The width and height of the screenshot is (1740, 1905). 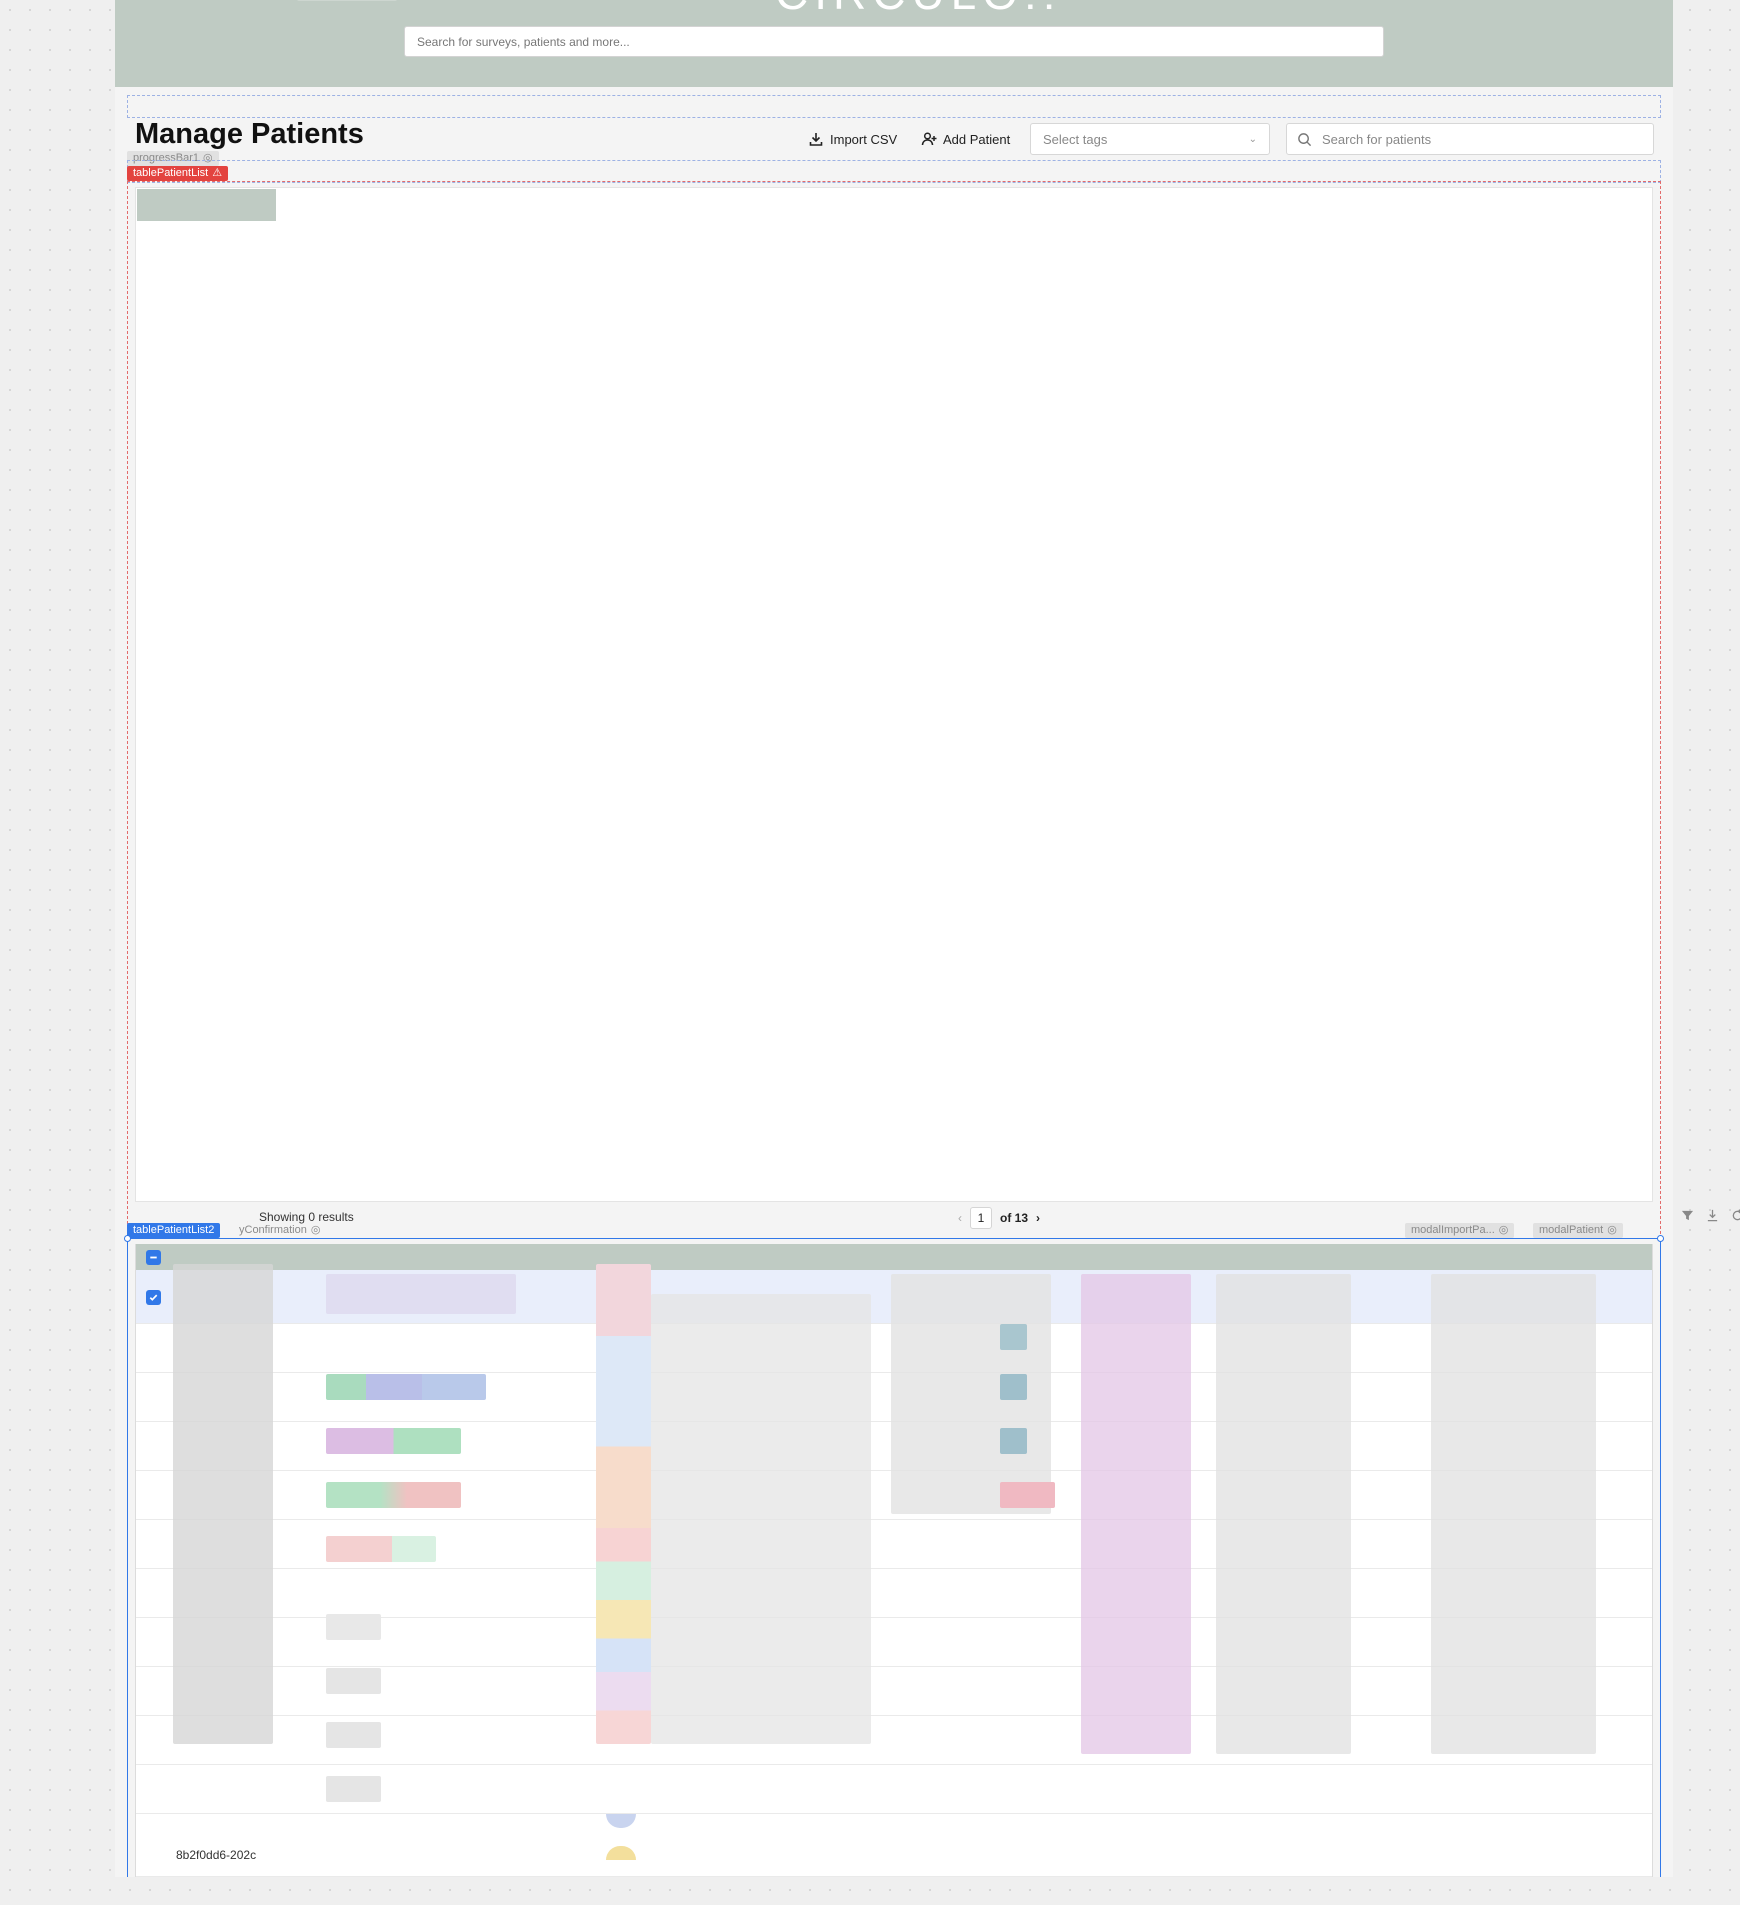 I want to click on chevron-left-icon: ‹, so click(x=960, y=1218).